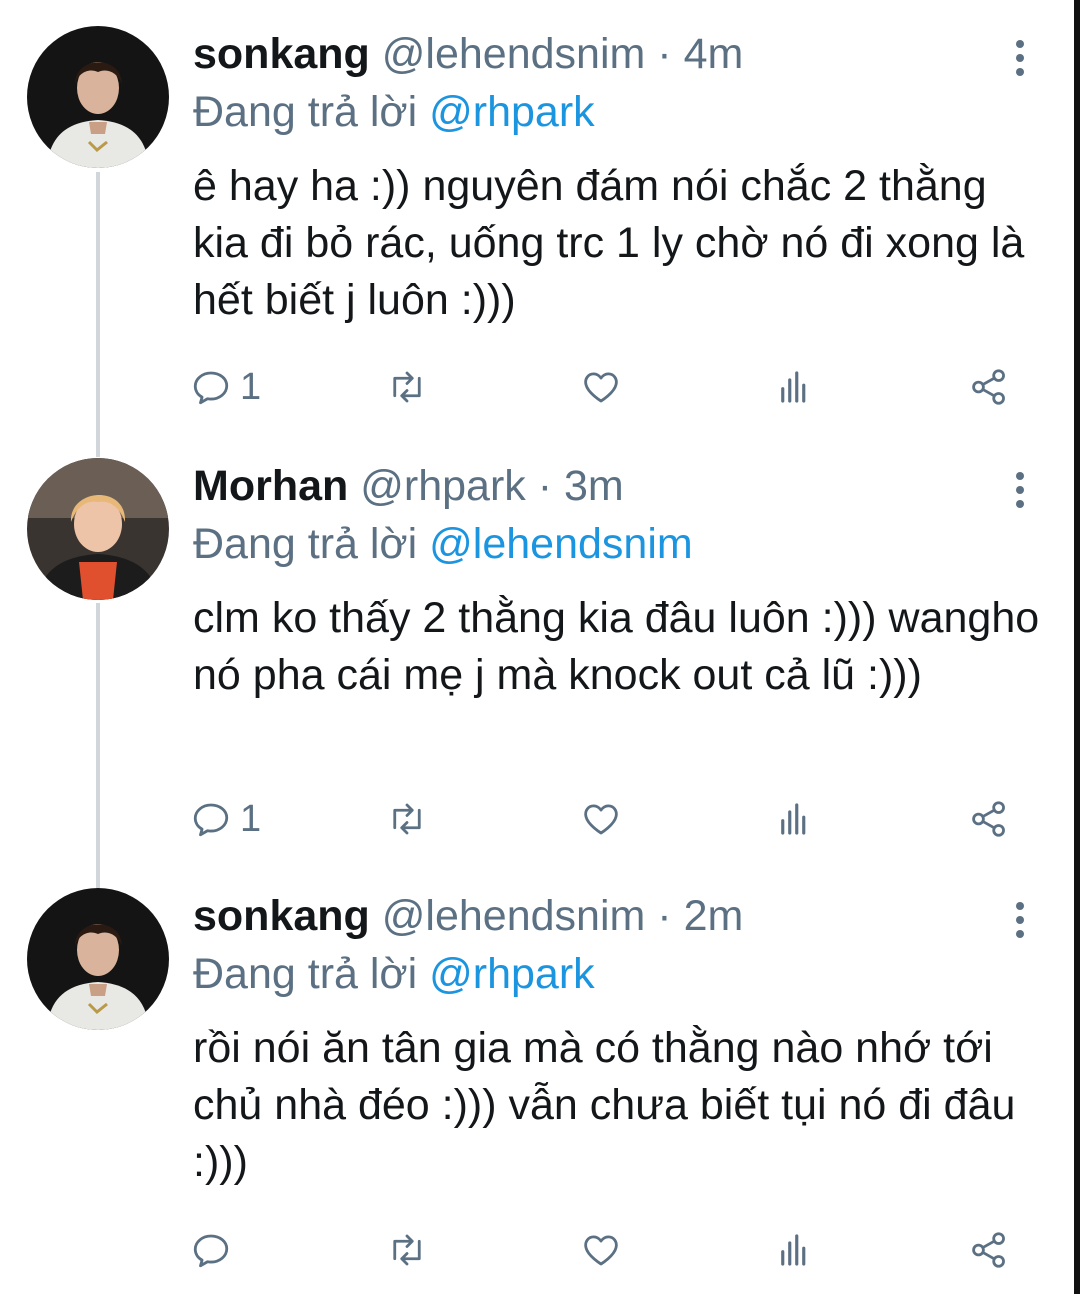 This screenshot has width=1080, height=1294. I want to click on tweet-actions, so click(610, 1250).